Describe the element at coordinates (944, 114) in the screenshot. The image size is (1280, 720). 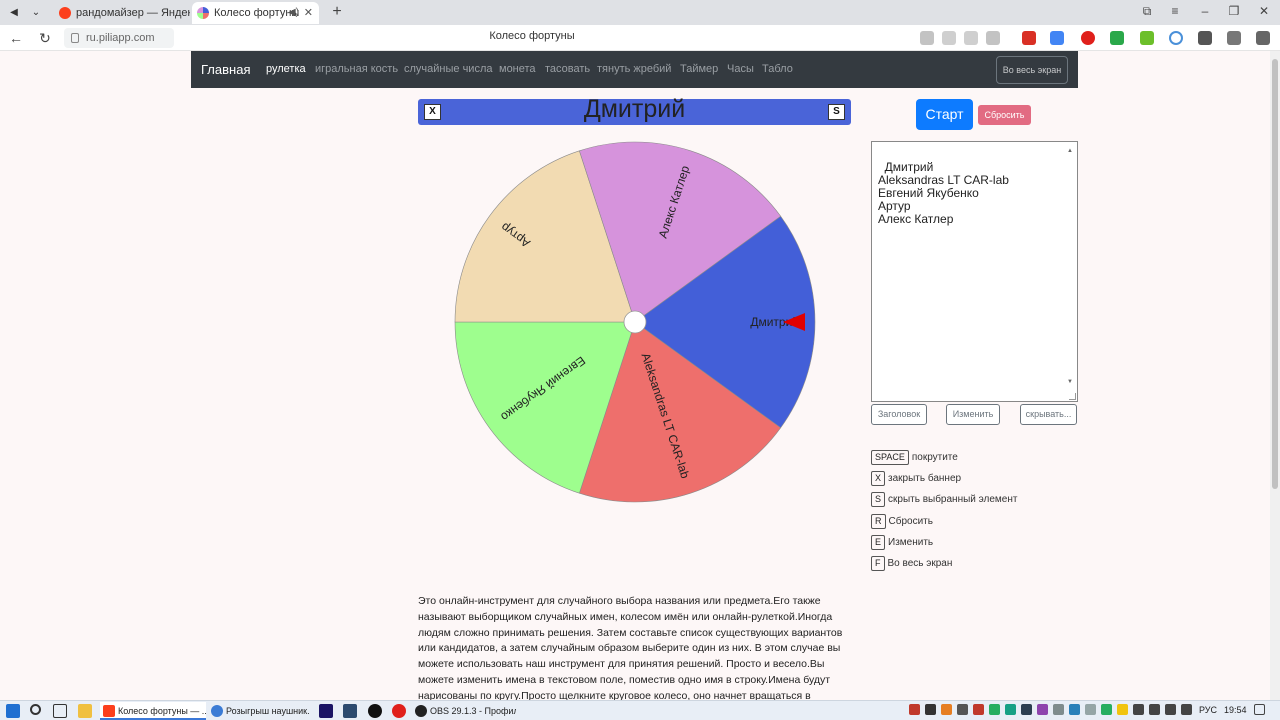
I see `start-button: Старт` at that location.